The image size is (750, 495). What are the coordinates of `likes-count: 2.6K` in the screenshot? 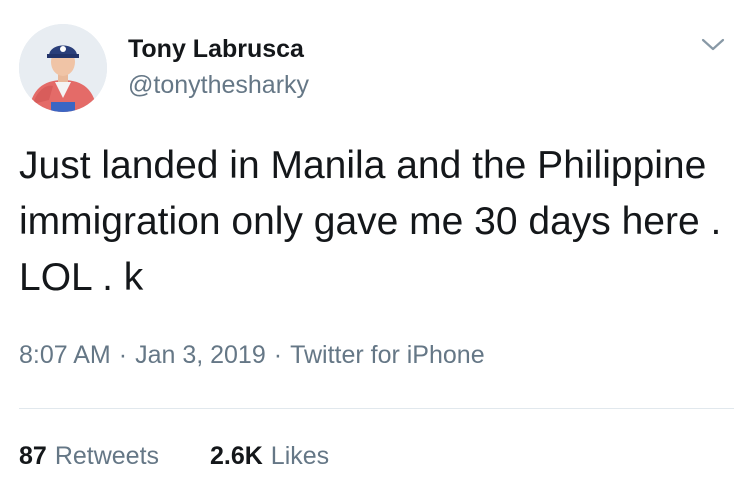 It's located at (236, 456).